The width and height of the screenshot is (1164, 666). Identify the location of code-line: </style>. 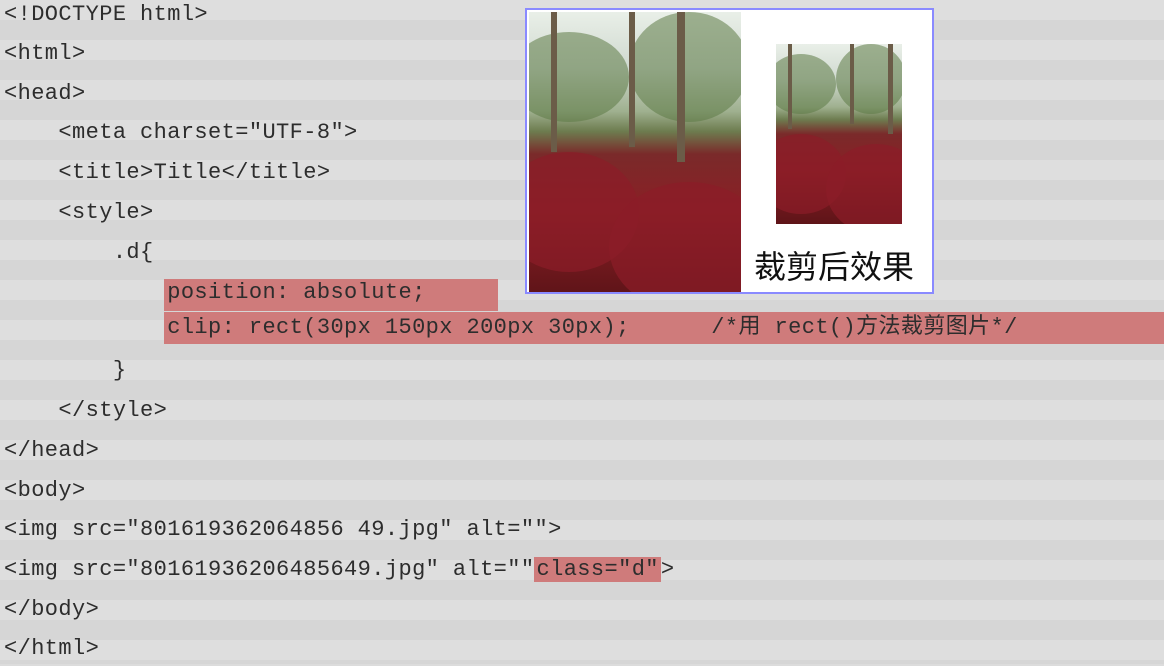
(86, 410).